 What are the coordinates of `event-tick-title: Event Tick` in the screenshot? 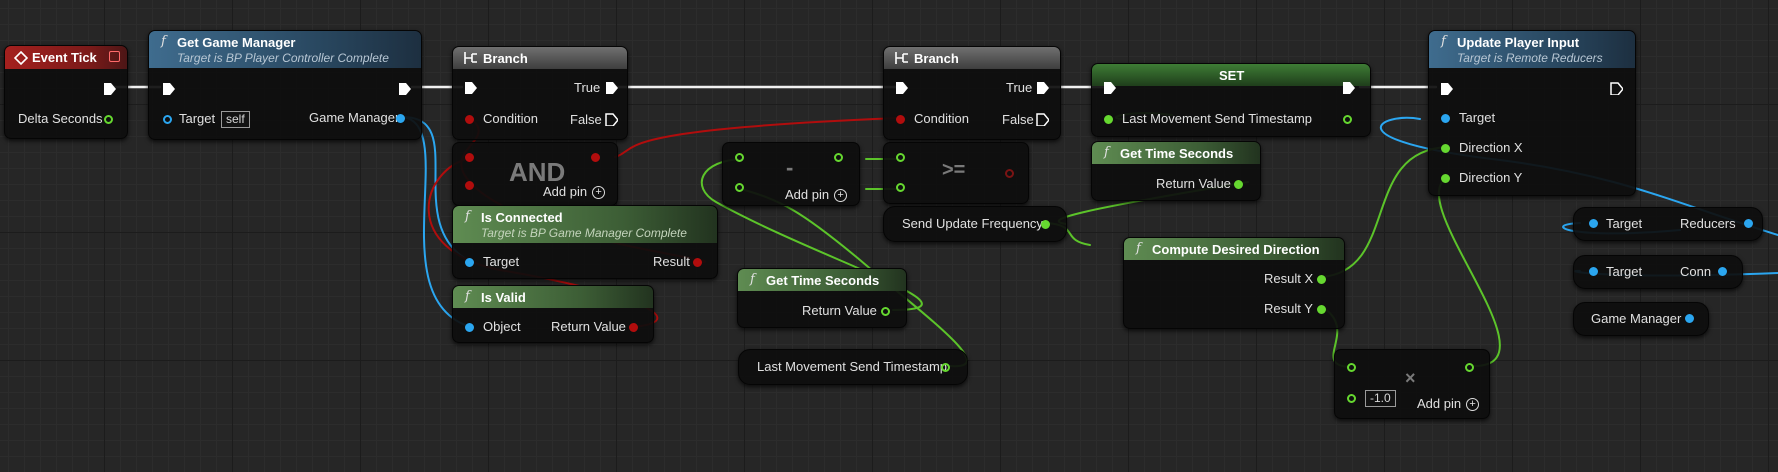 It's located at (64, 57).